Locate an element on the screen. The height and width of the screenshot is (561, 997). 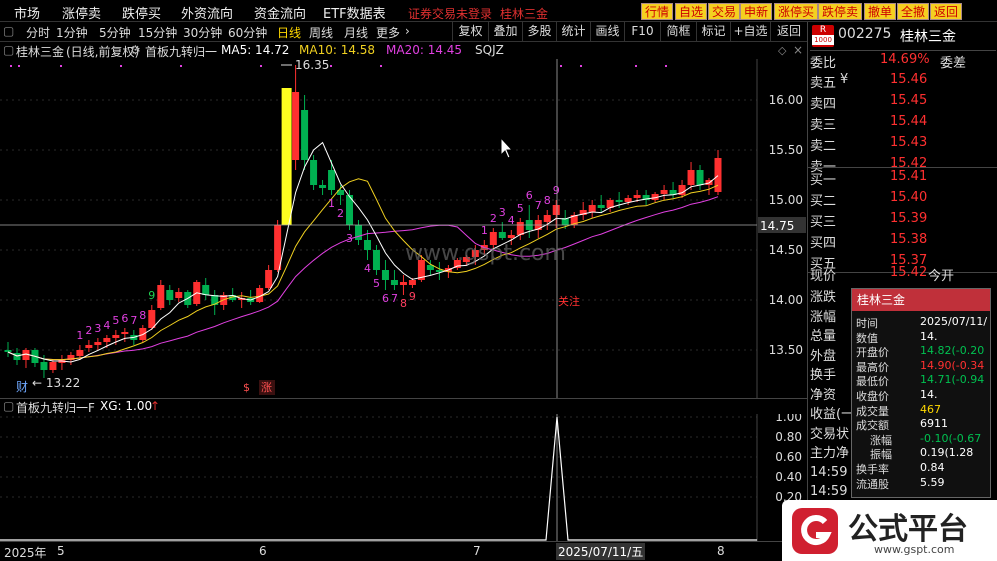
tab-5min: 5分钟 is located at coordinates (115, 32).